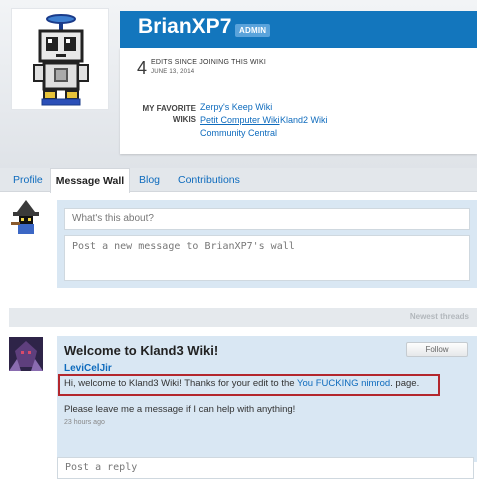  I want to click on tab-blog: Blog, so click(149, 180).